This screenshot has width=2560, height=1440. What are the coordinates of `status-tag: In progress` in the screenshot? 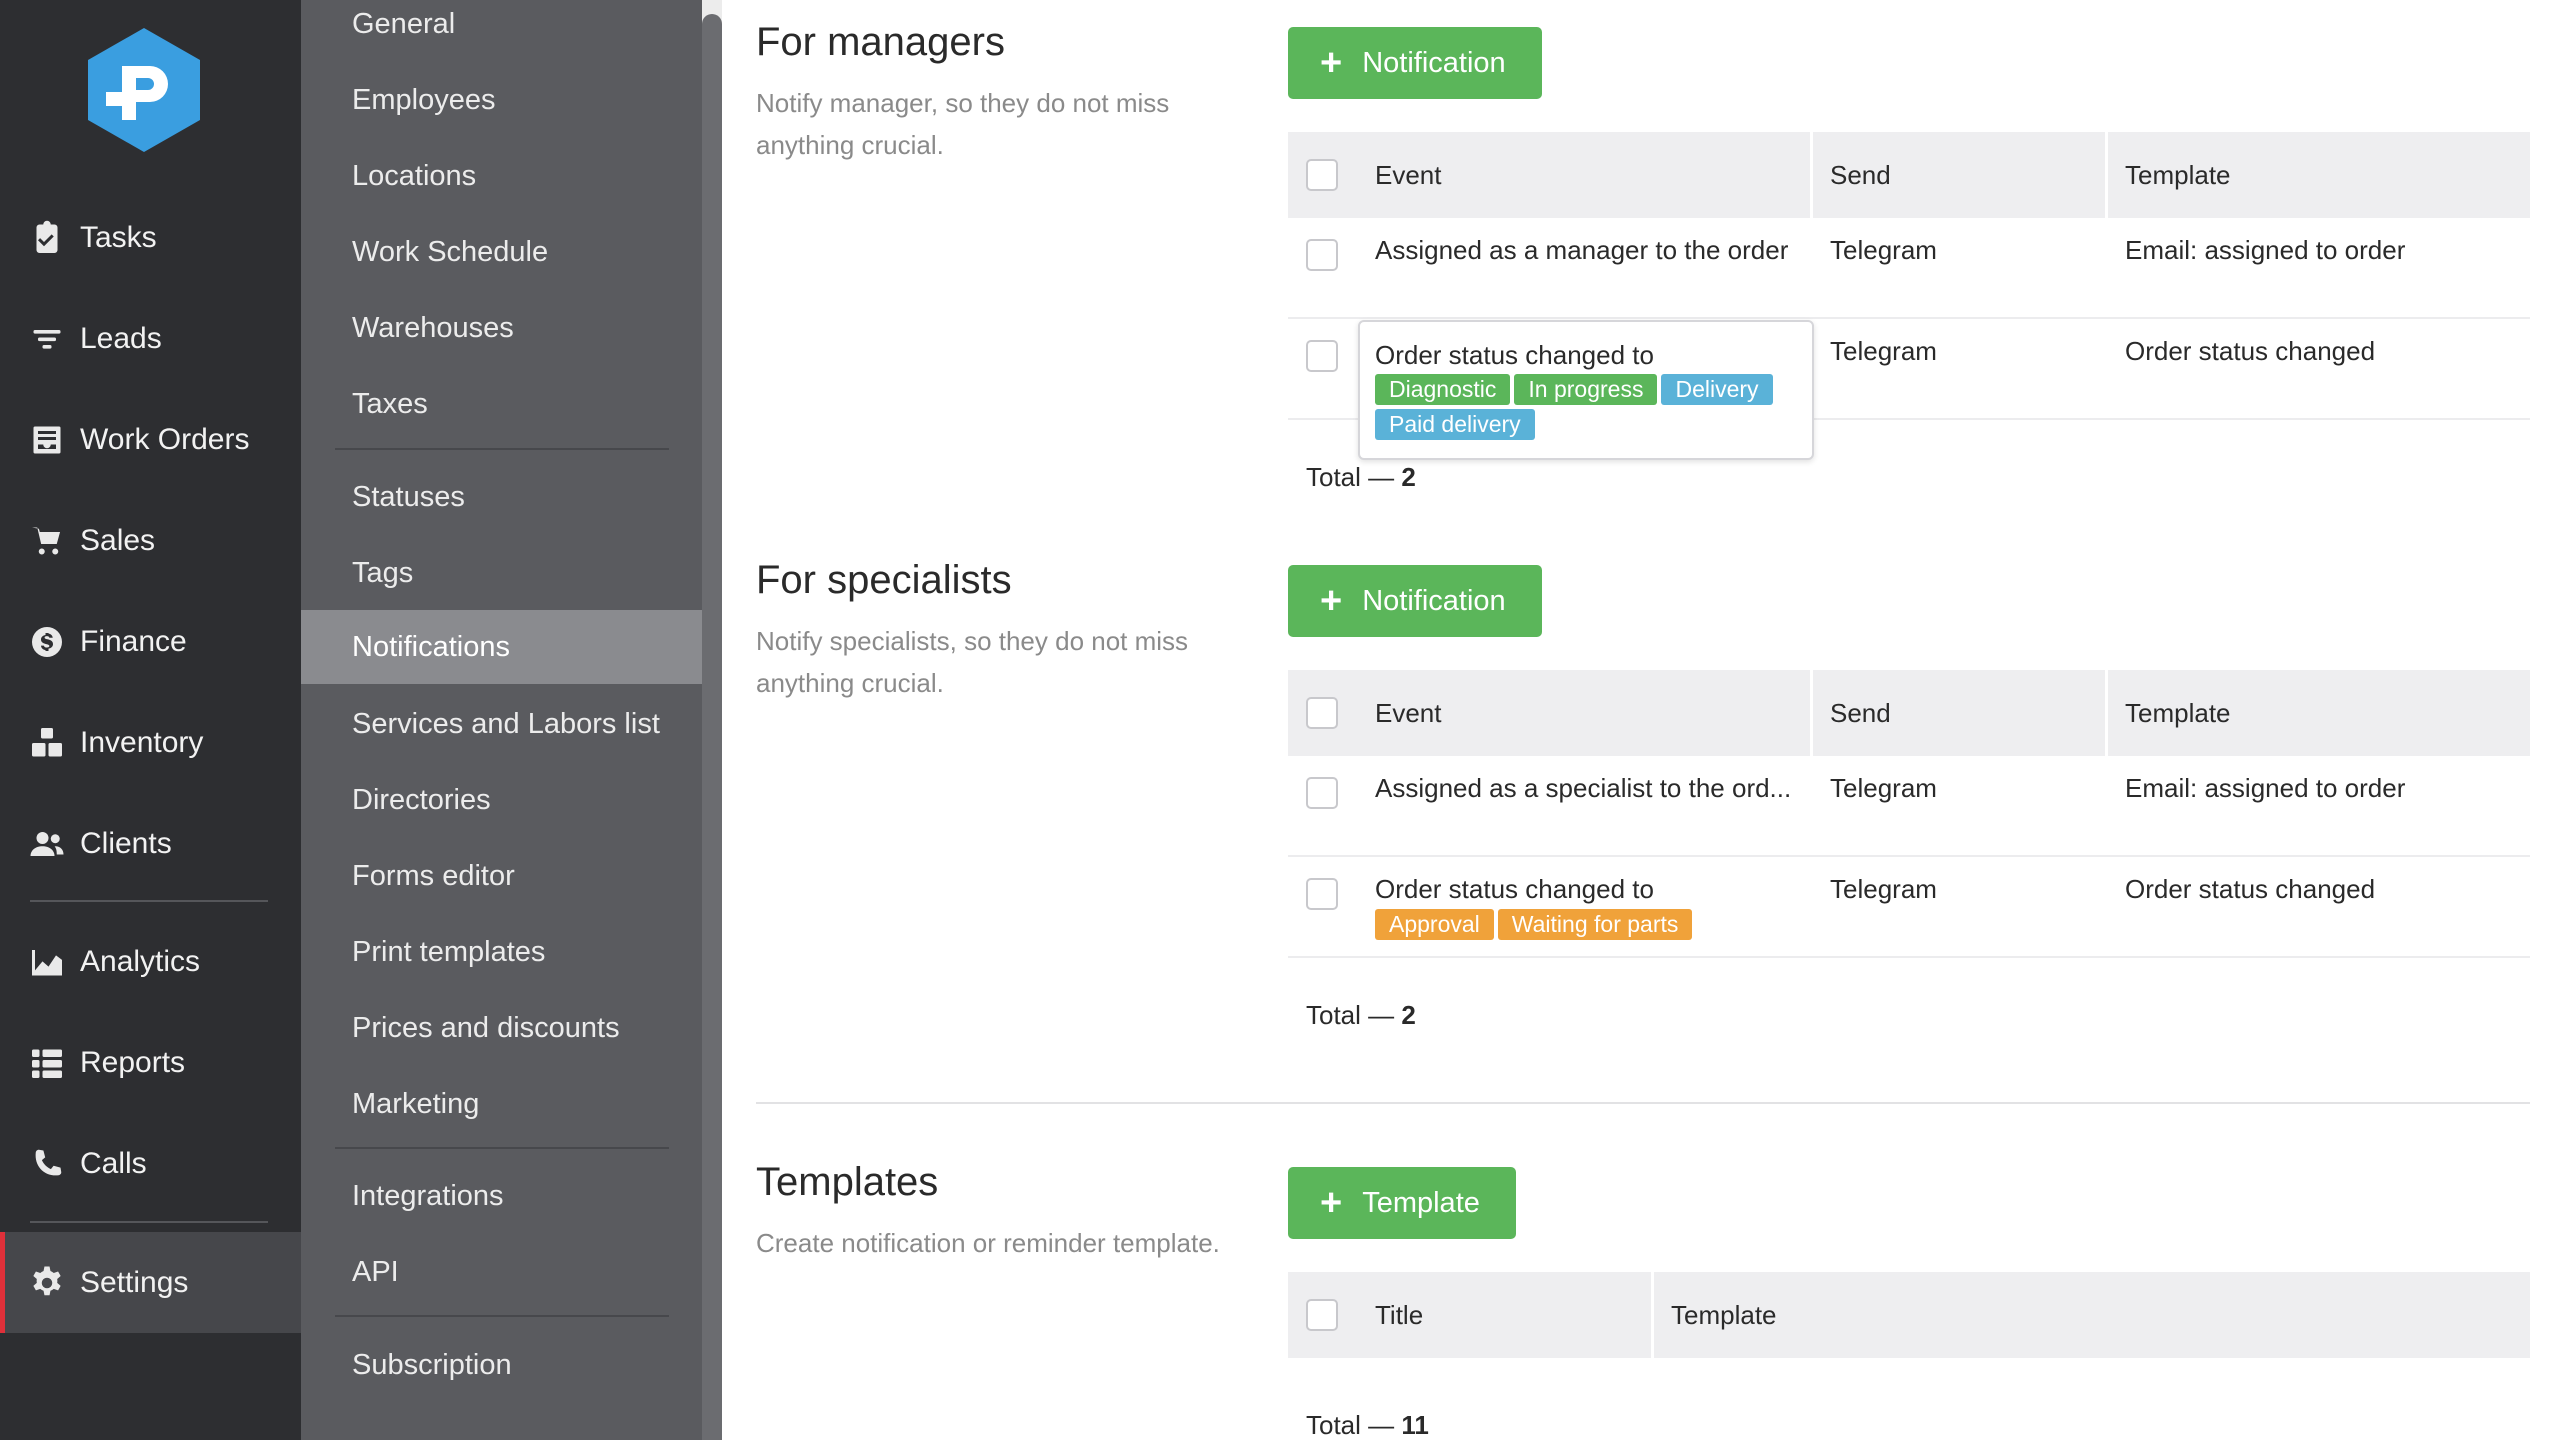 It's located at (1586, 389).